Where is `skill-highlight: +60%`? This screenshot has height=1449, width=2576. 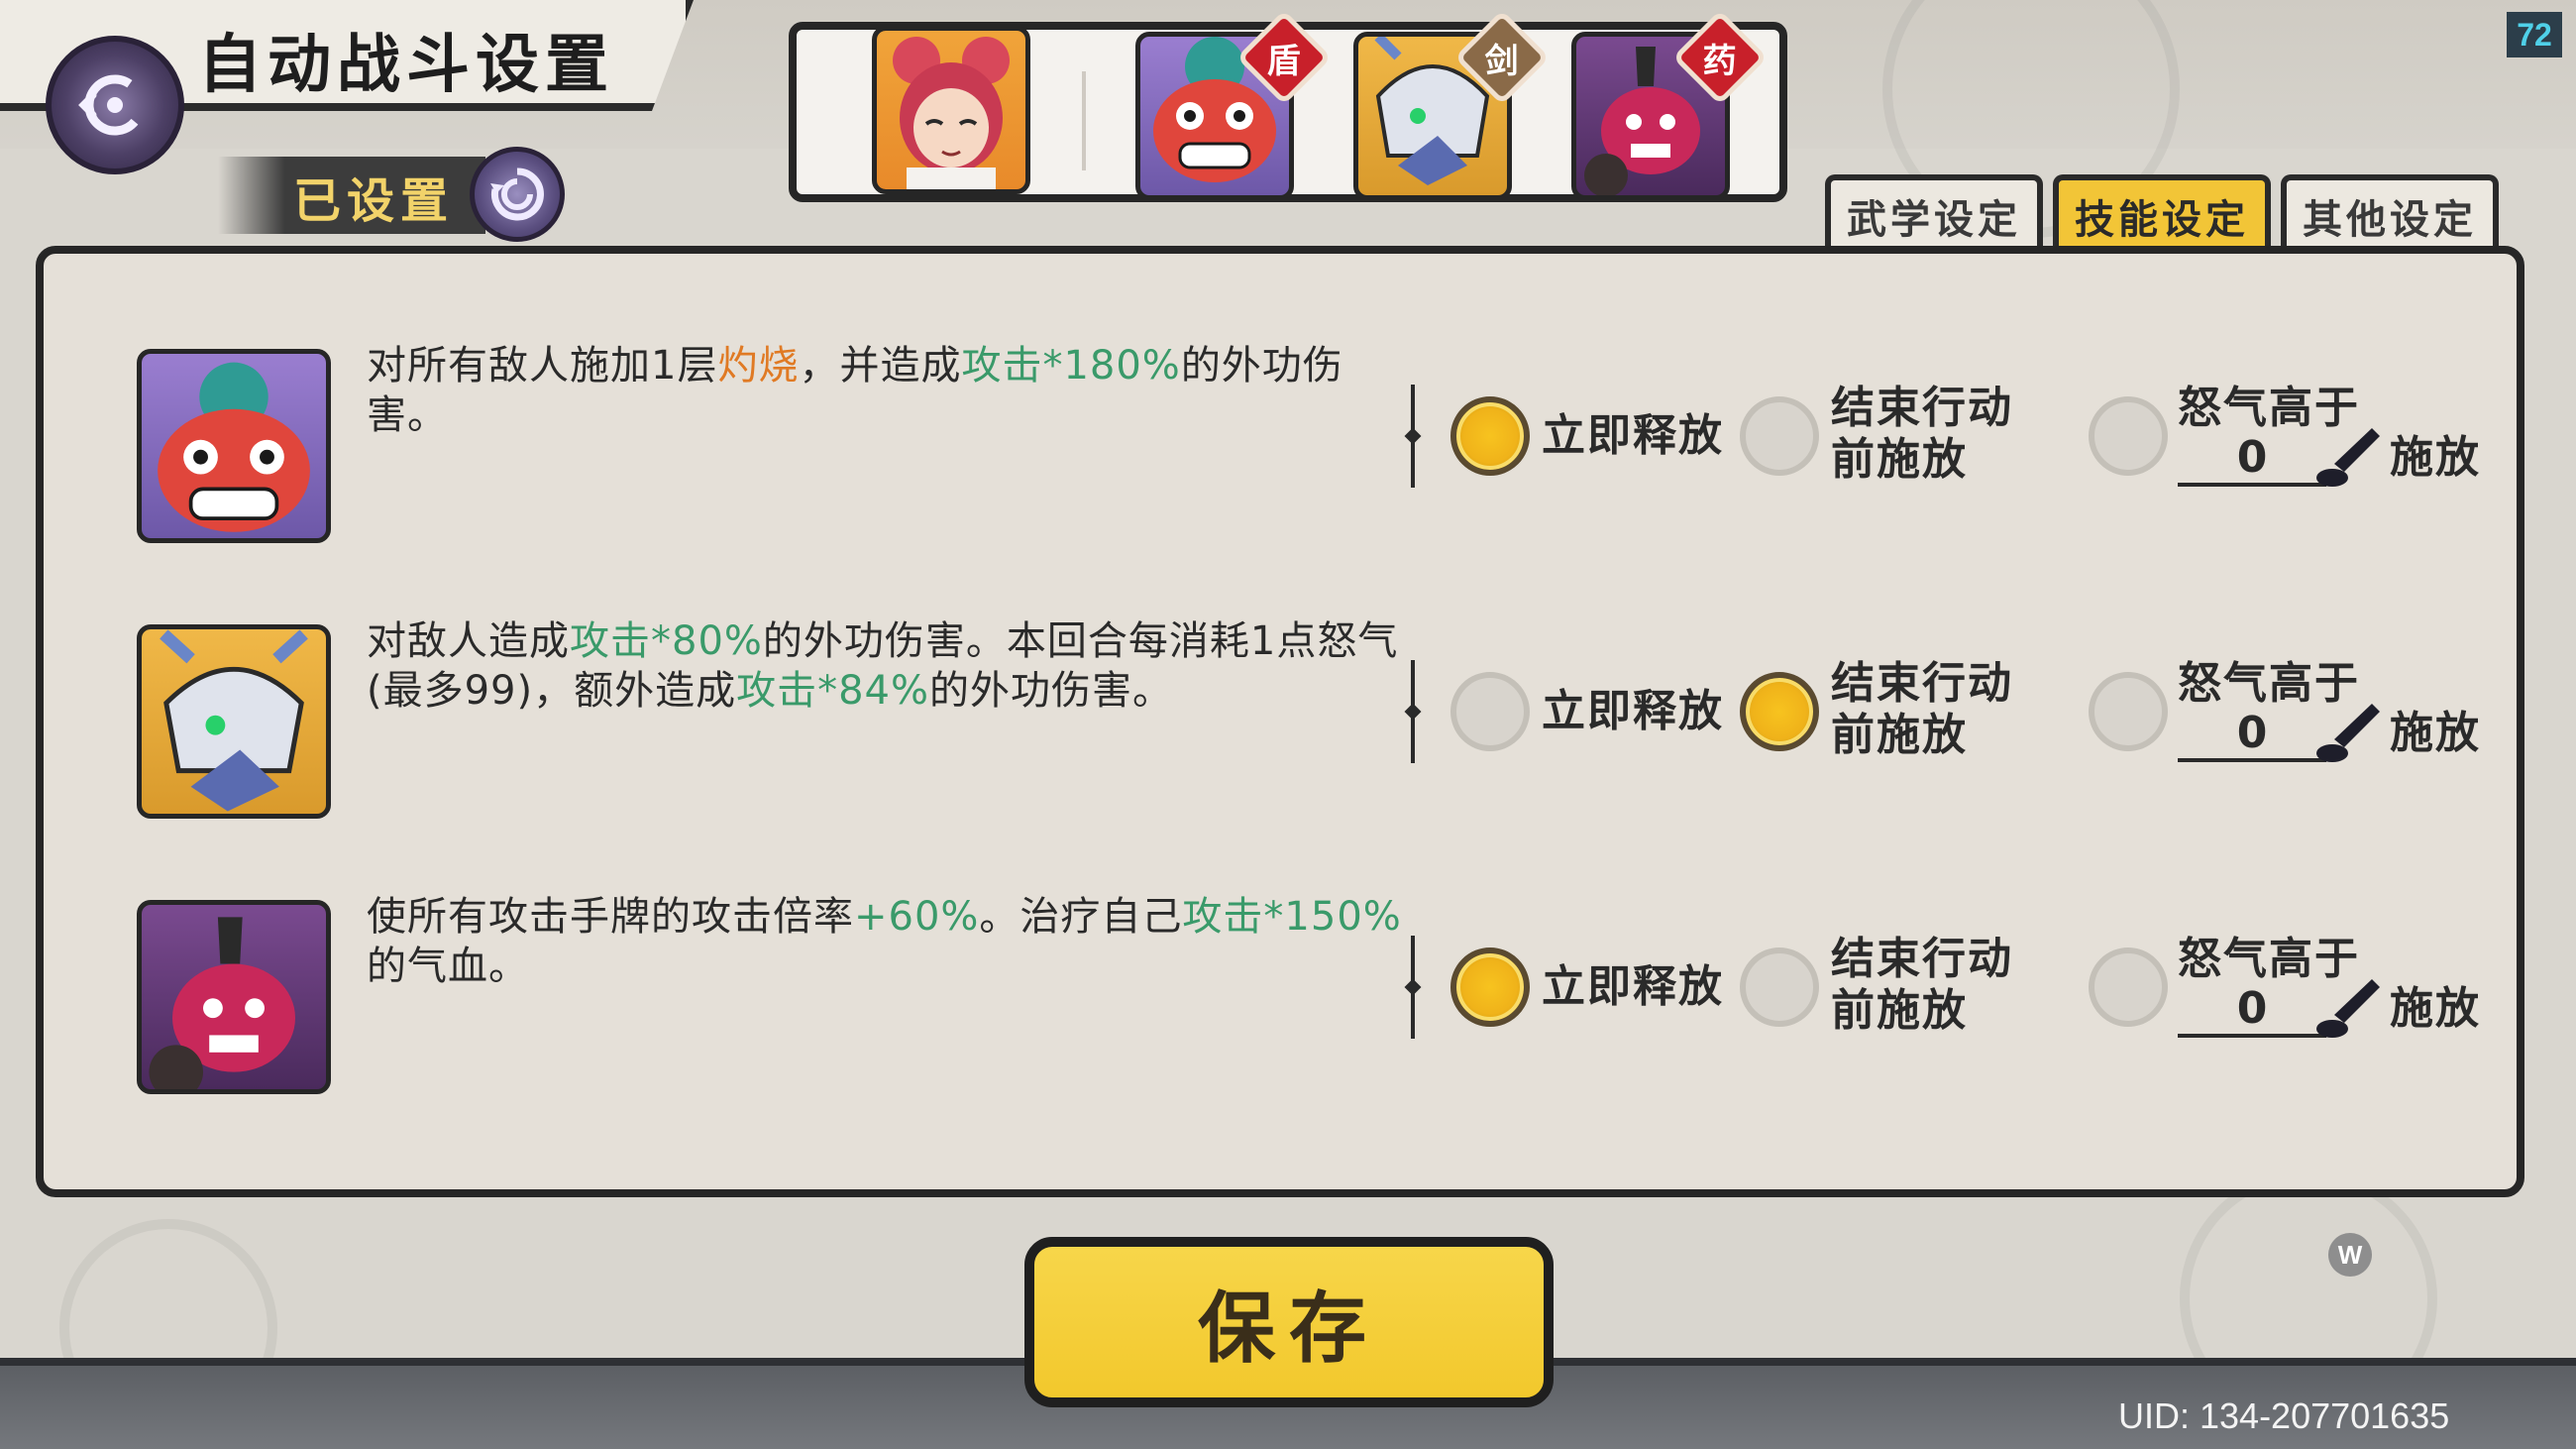 skill-highlight: +60% is located at coordinates (917, 917).